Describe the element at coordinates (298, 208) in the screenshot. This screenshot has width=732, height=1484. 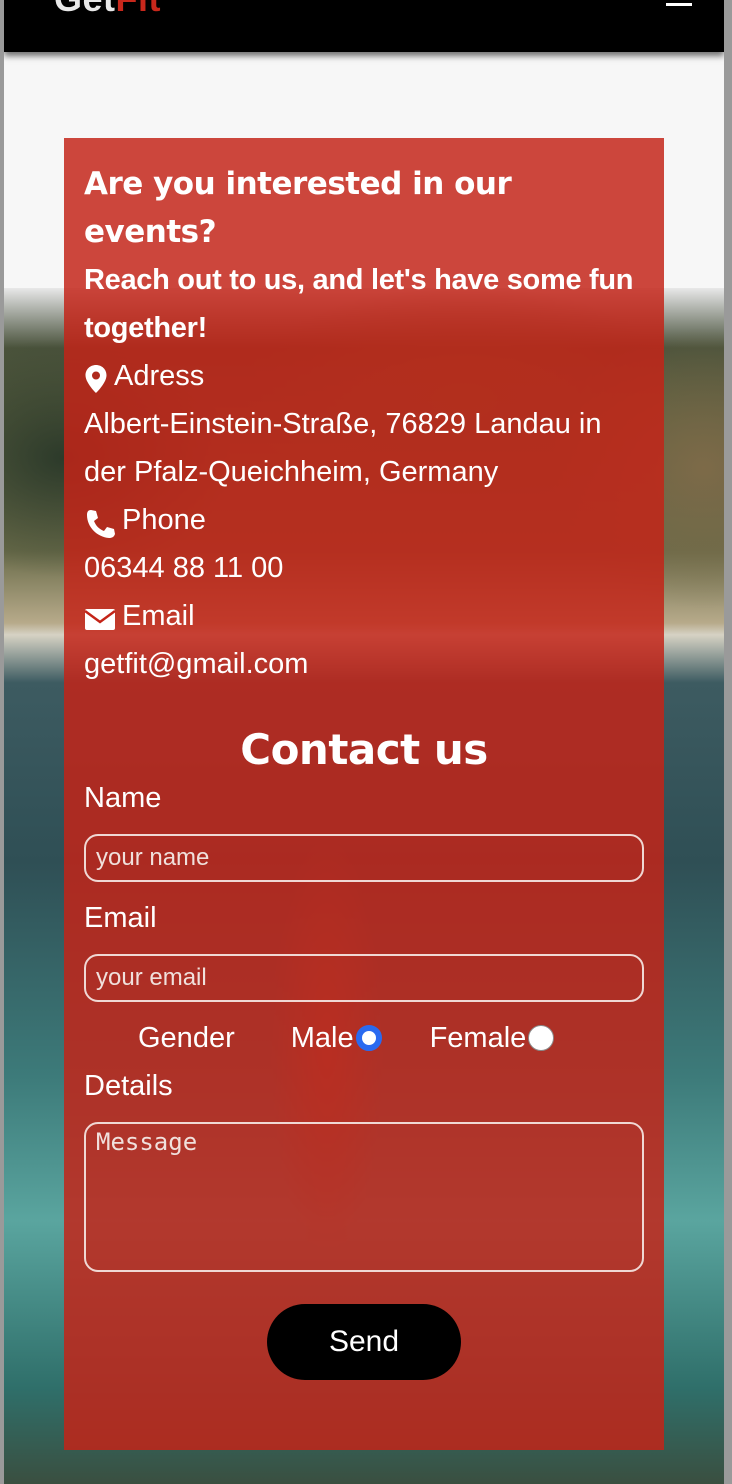
I see `events-heading: Are you interested in our events?` at that location.